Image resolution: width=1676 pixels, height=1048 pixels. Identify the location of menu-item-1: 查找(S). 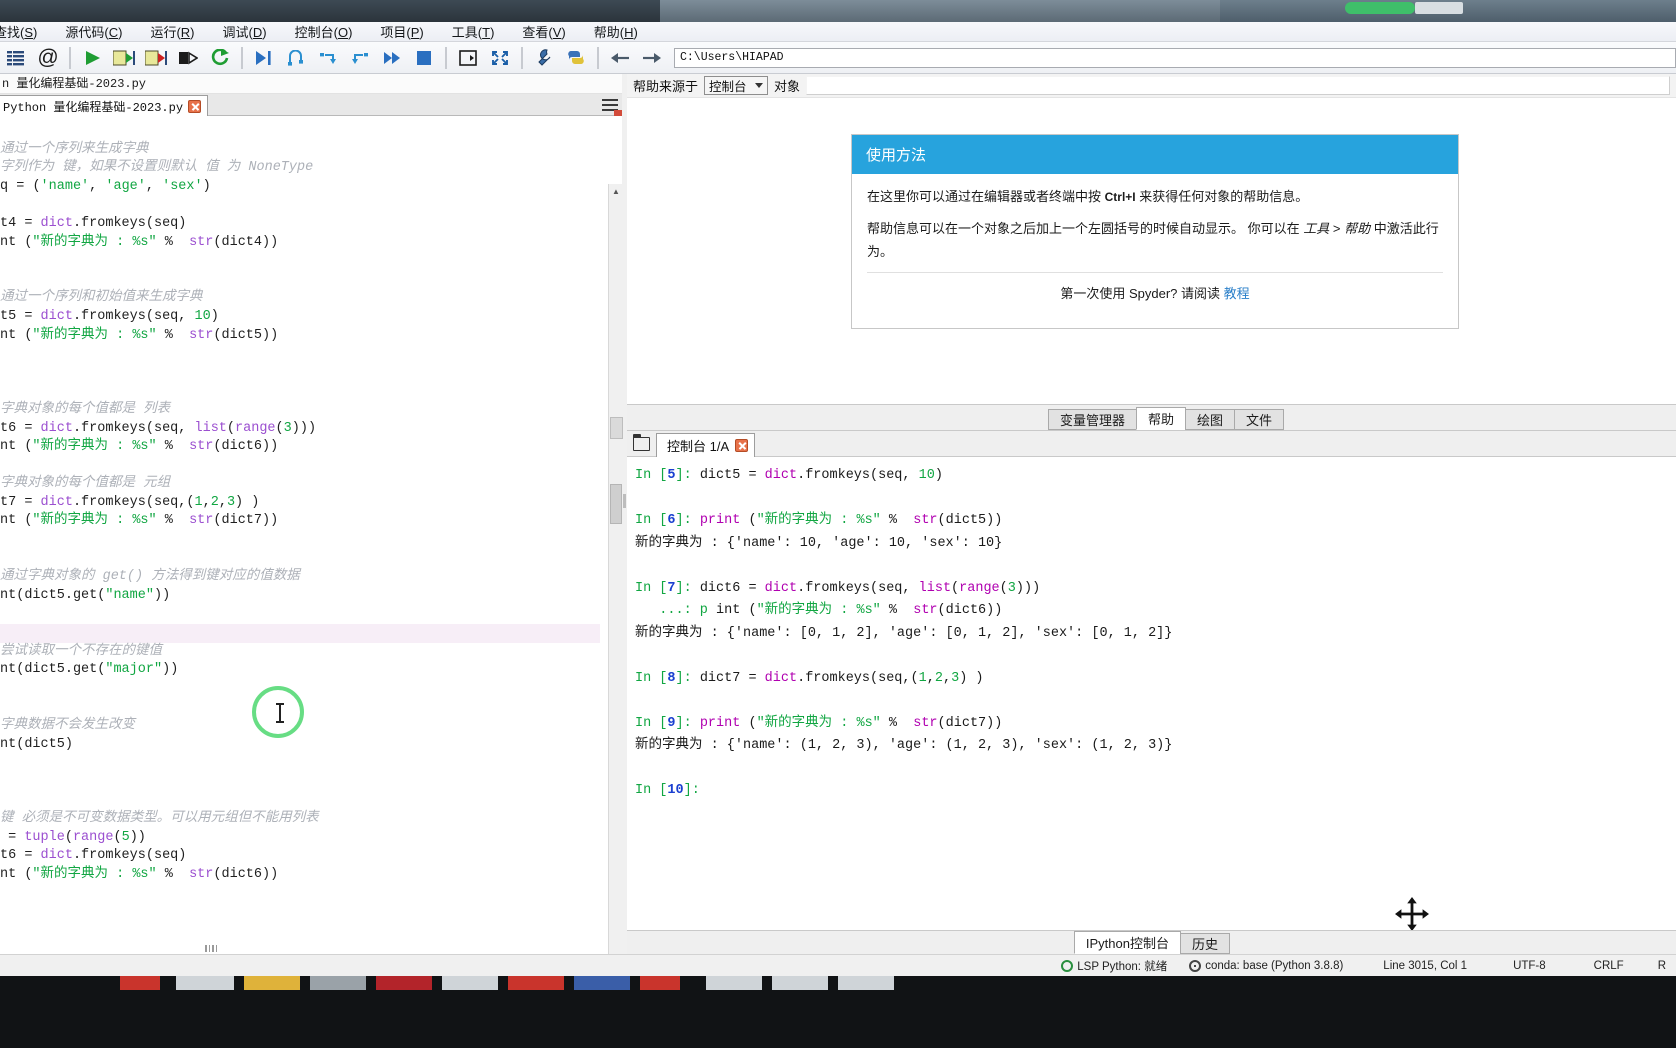
(25, 31).